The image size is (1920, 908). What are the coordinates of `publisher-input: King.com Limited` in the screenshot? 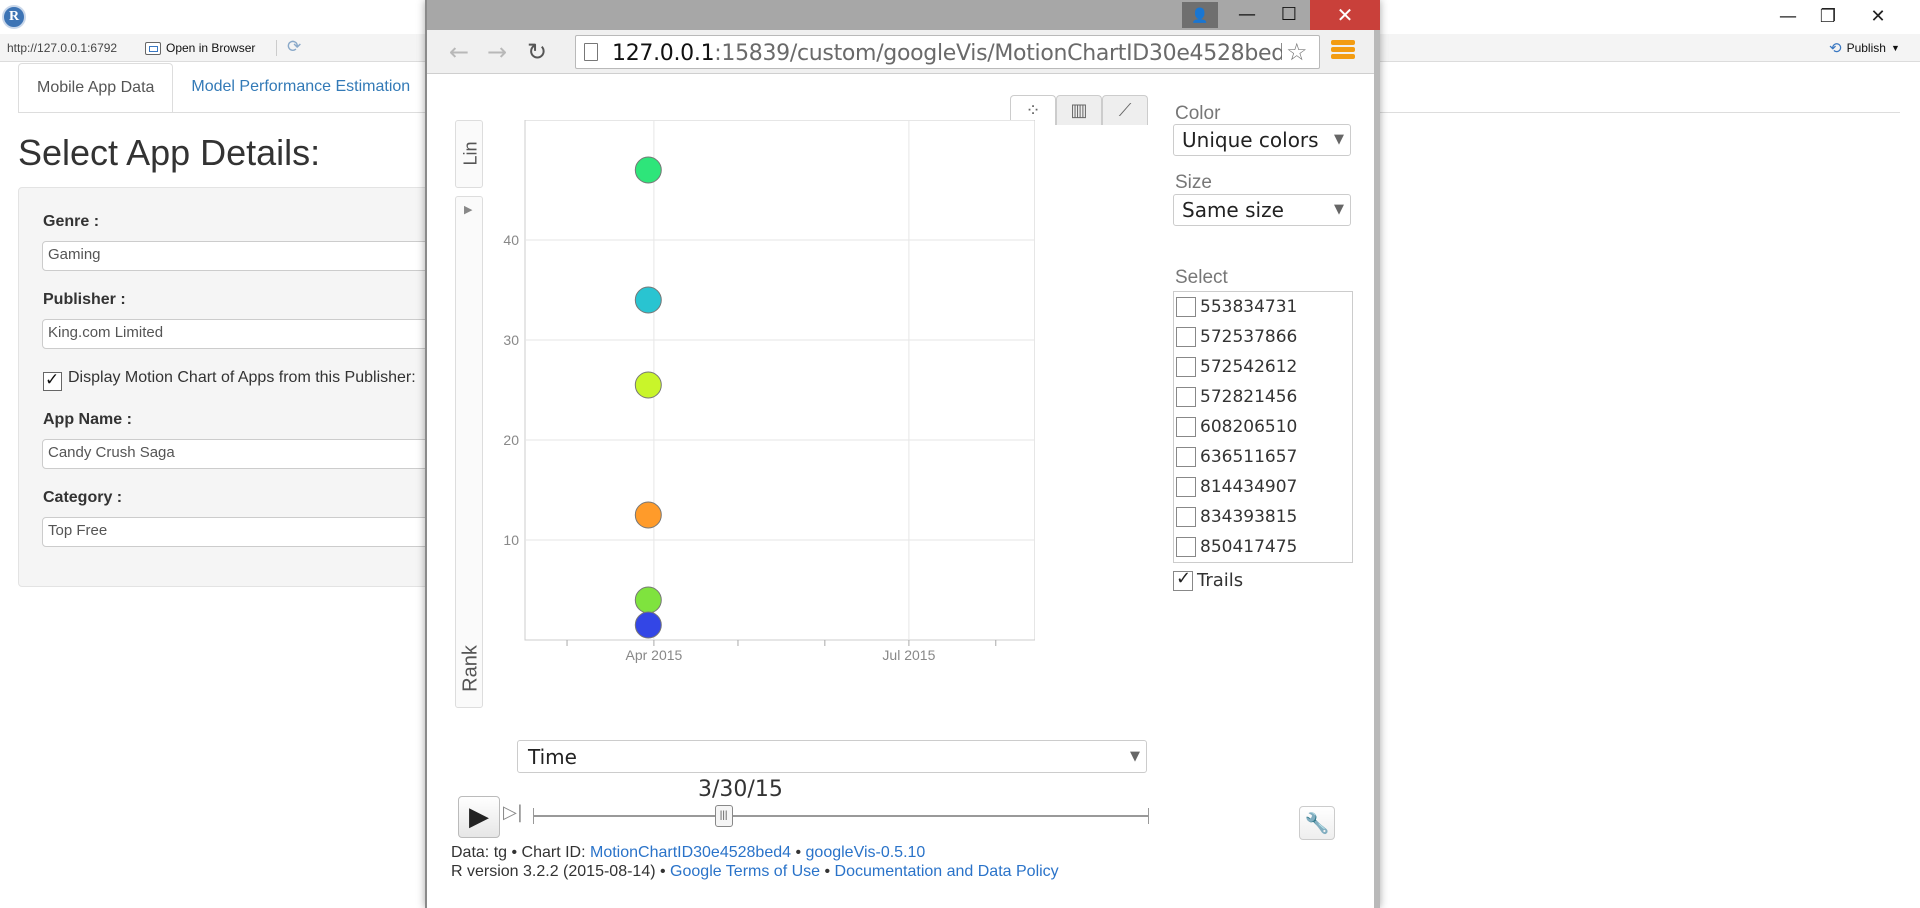 It's located at (262, 334).